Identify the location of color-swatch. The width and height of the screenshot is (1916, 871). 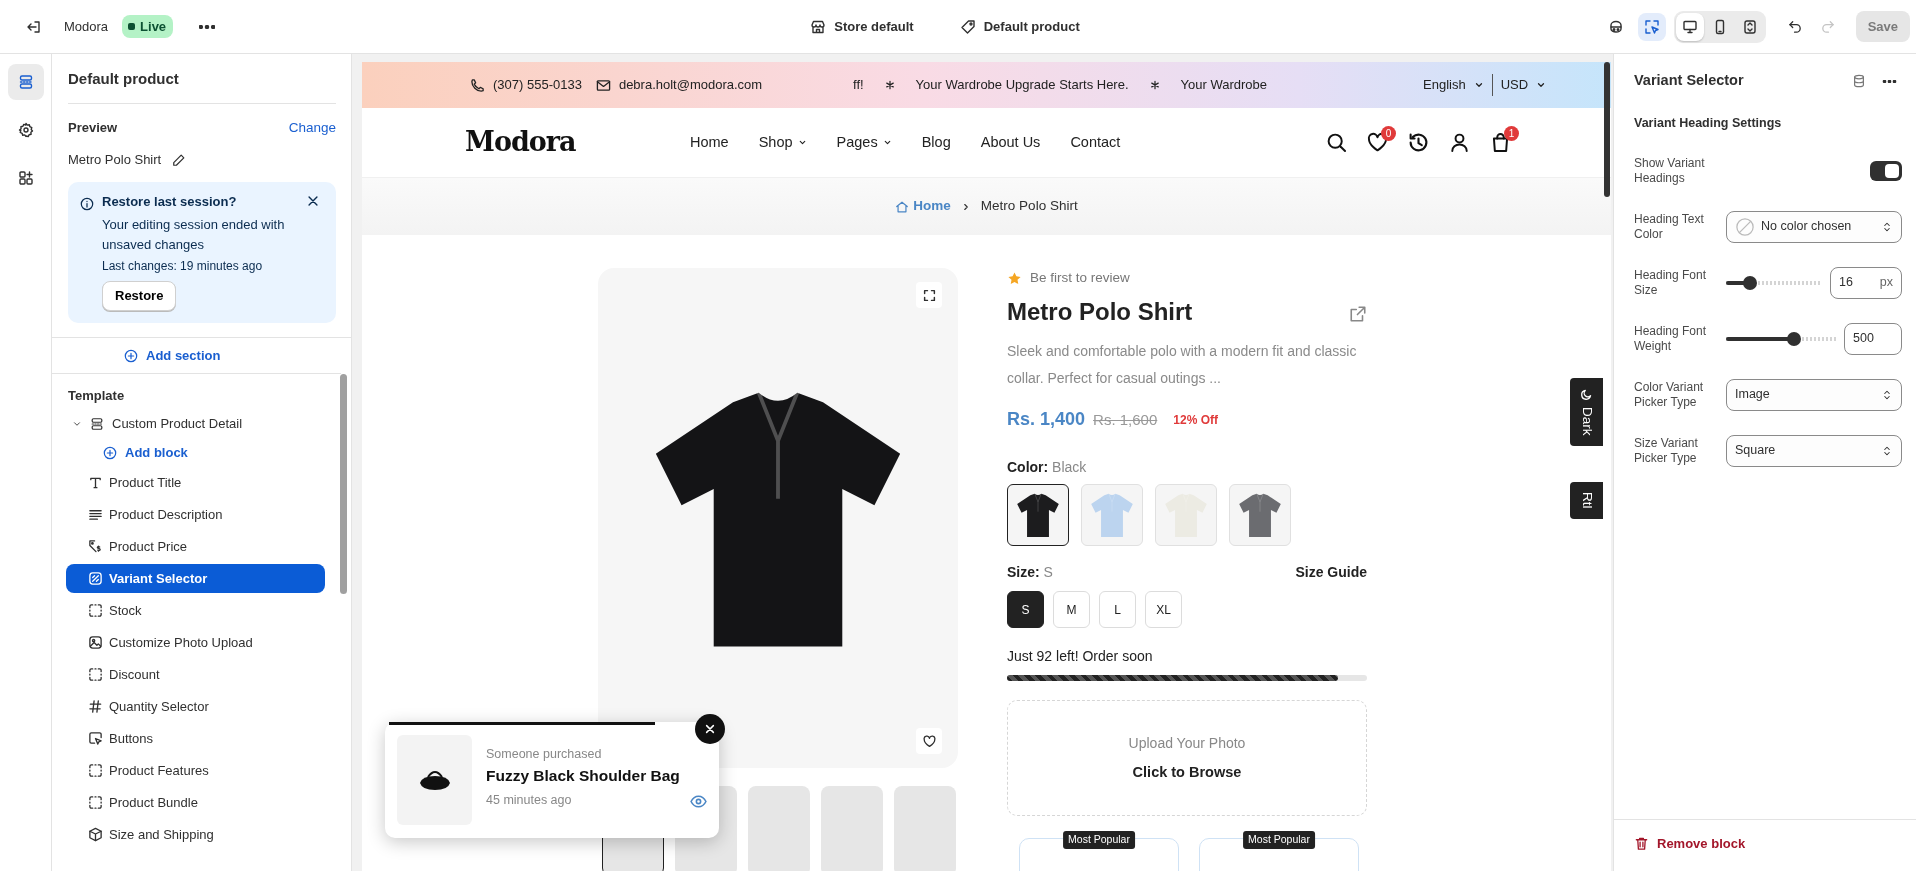
(1038, 515).